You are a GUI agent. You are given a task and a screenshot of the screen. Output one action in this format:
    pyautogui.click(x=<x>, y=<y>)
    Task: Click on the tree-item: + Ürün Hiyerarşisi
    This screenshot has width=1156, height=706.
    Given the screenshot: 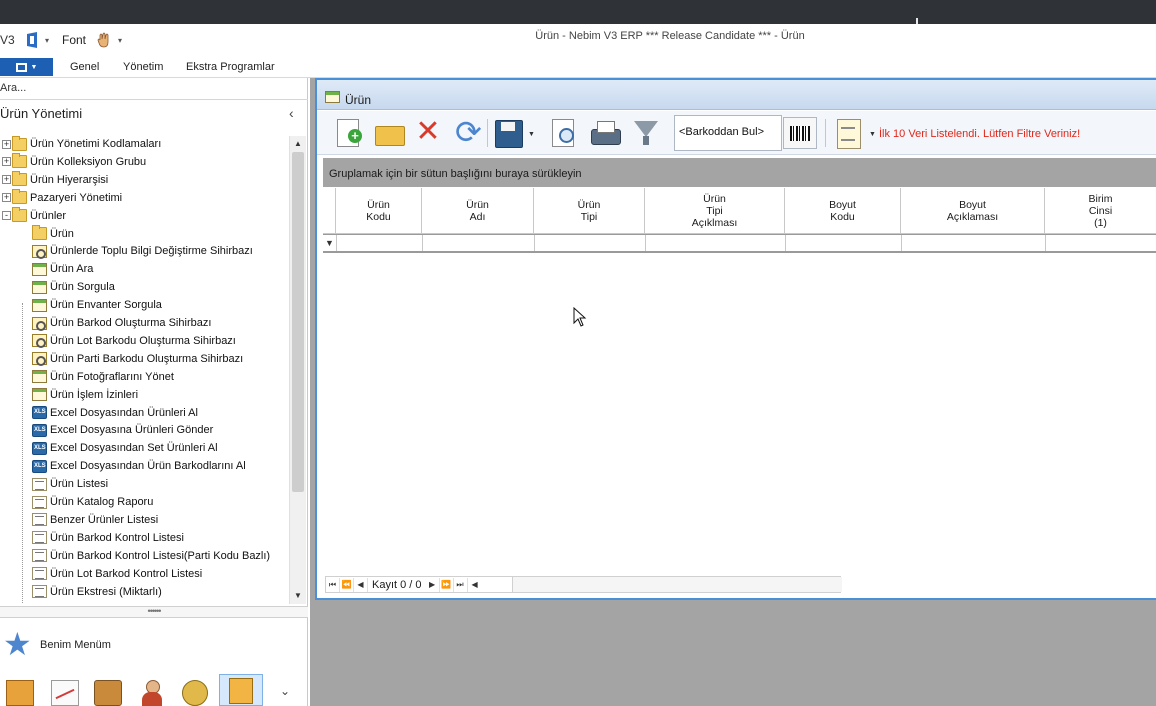 What is the action you would take?
    pyautogui.click(x=55, y=180)
    